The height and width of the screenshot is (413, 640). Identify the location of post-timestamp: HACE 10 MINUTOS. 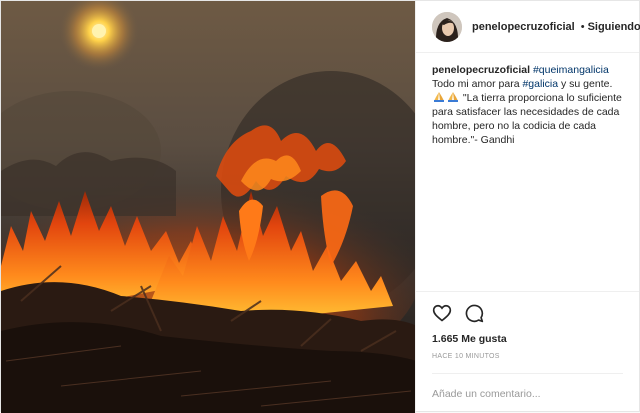
(466, 356).